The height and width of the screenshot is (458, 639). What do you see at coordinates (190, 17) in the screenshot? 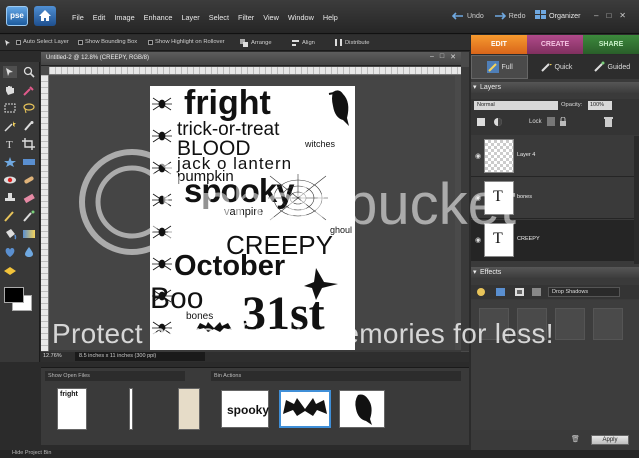
I see `menu-layer: Layer` at bounding box center [190, 17].